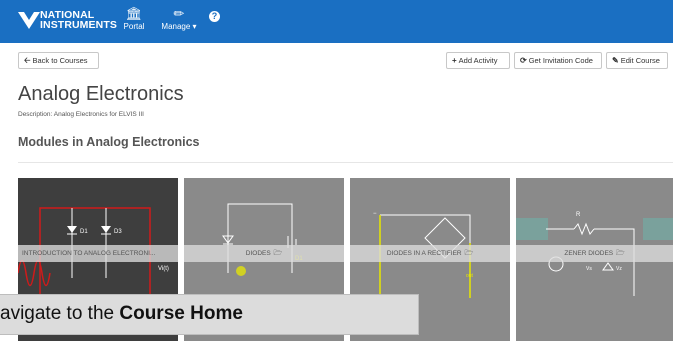  What do you see at coordinates (578, 215) in the screenshot?
I see `art-label-r: R` at bounding box center [578, 215].